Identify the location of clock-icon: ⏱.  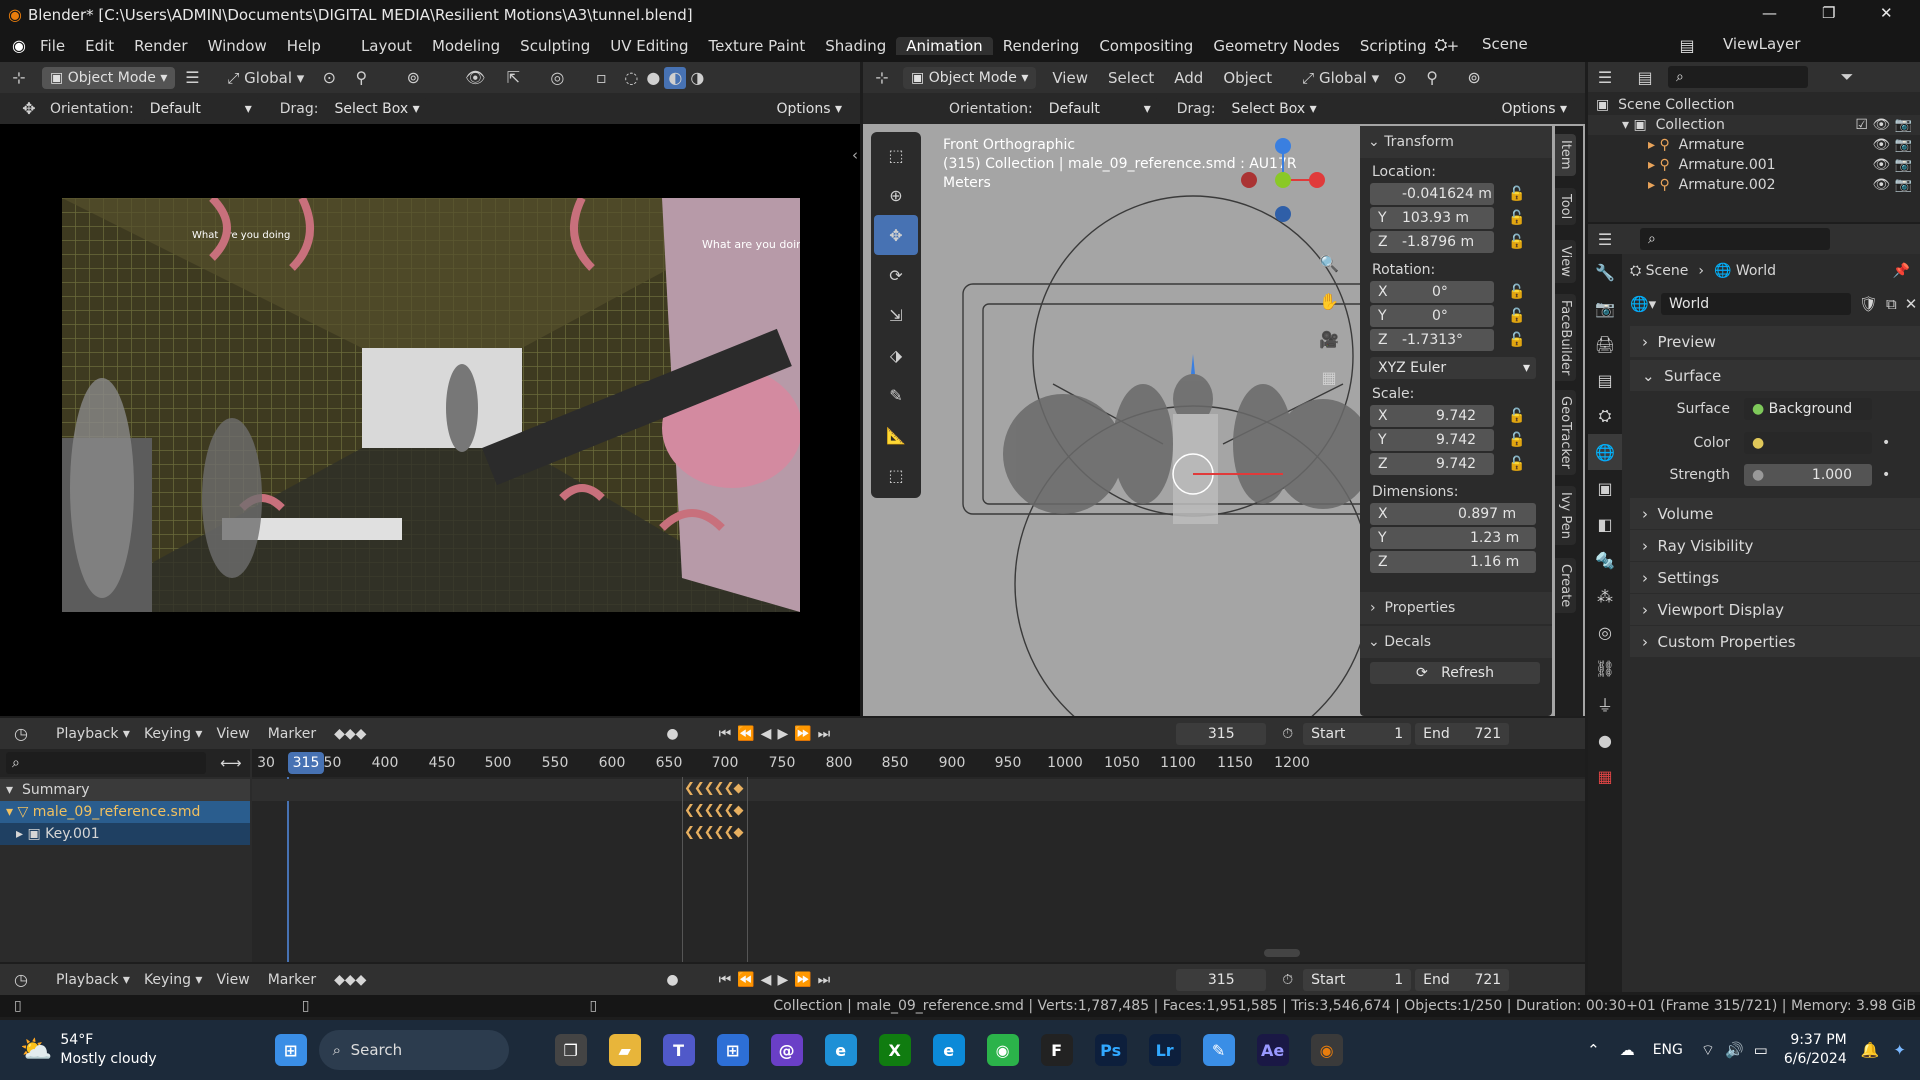
(1287, 734).